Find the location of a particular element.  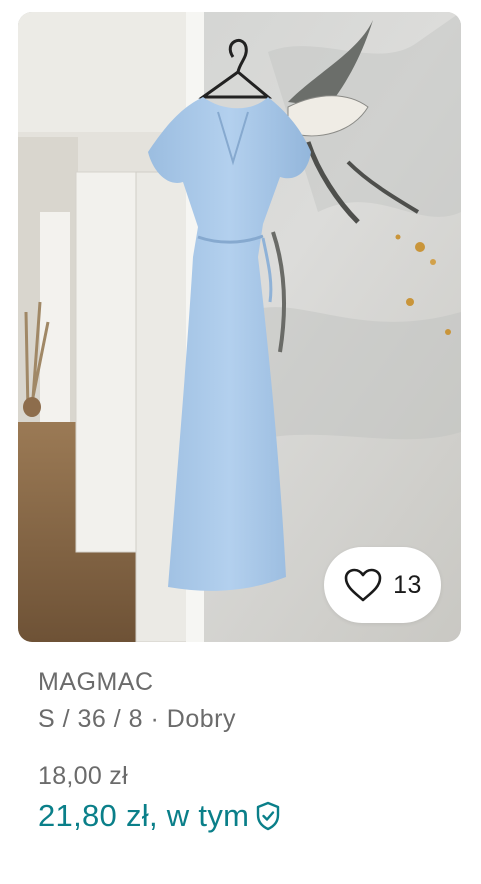

favorite-button: 13 is located at coordinates (382, 585).